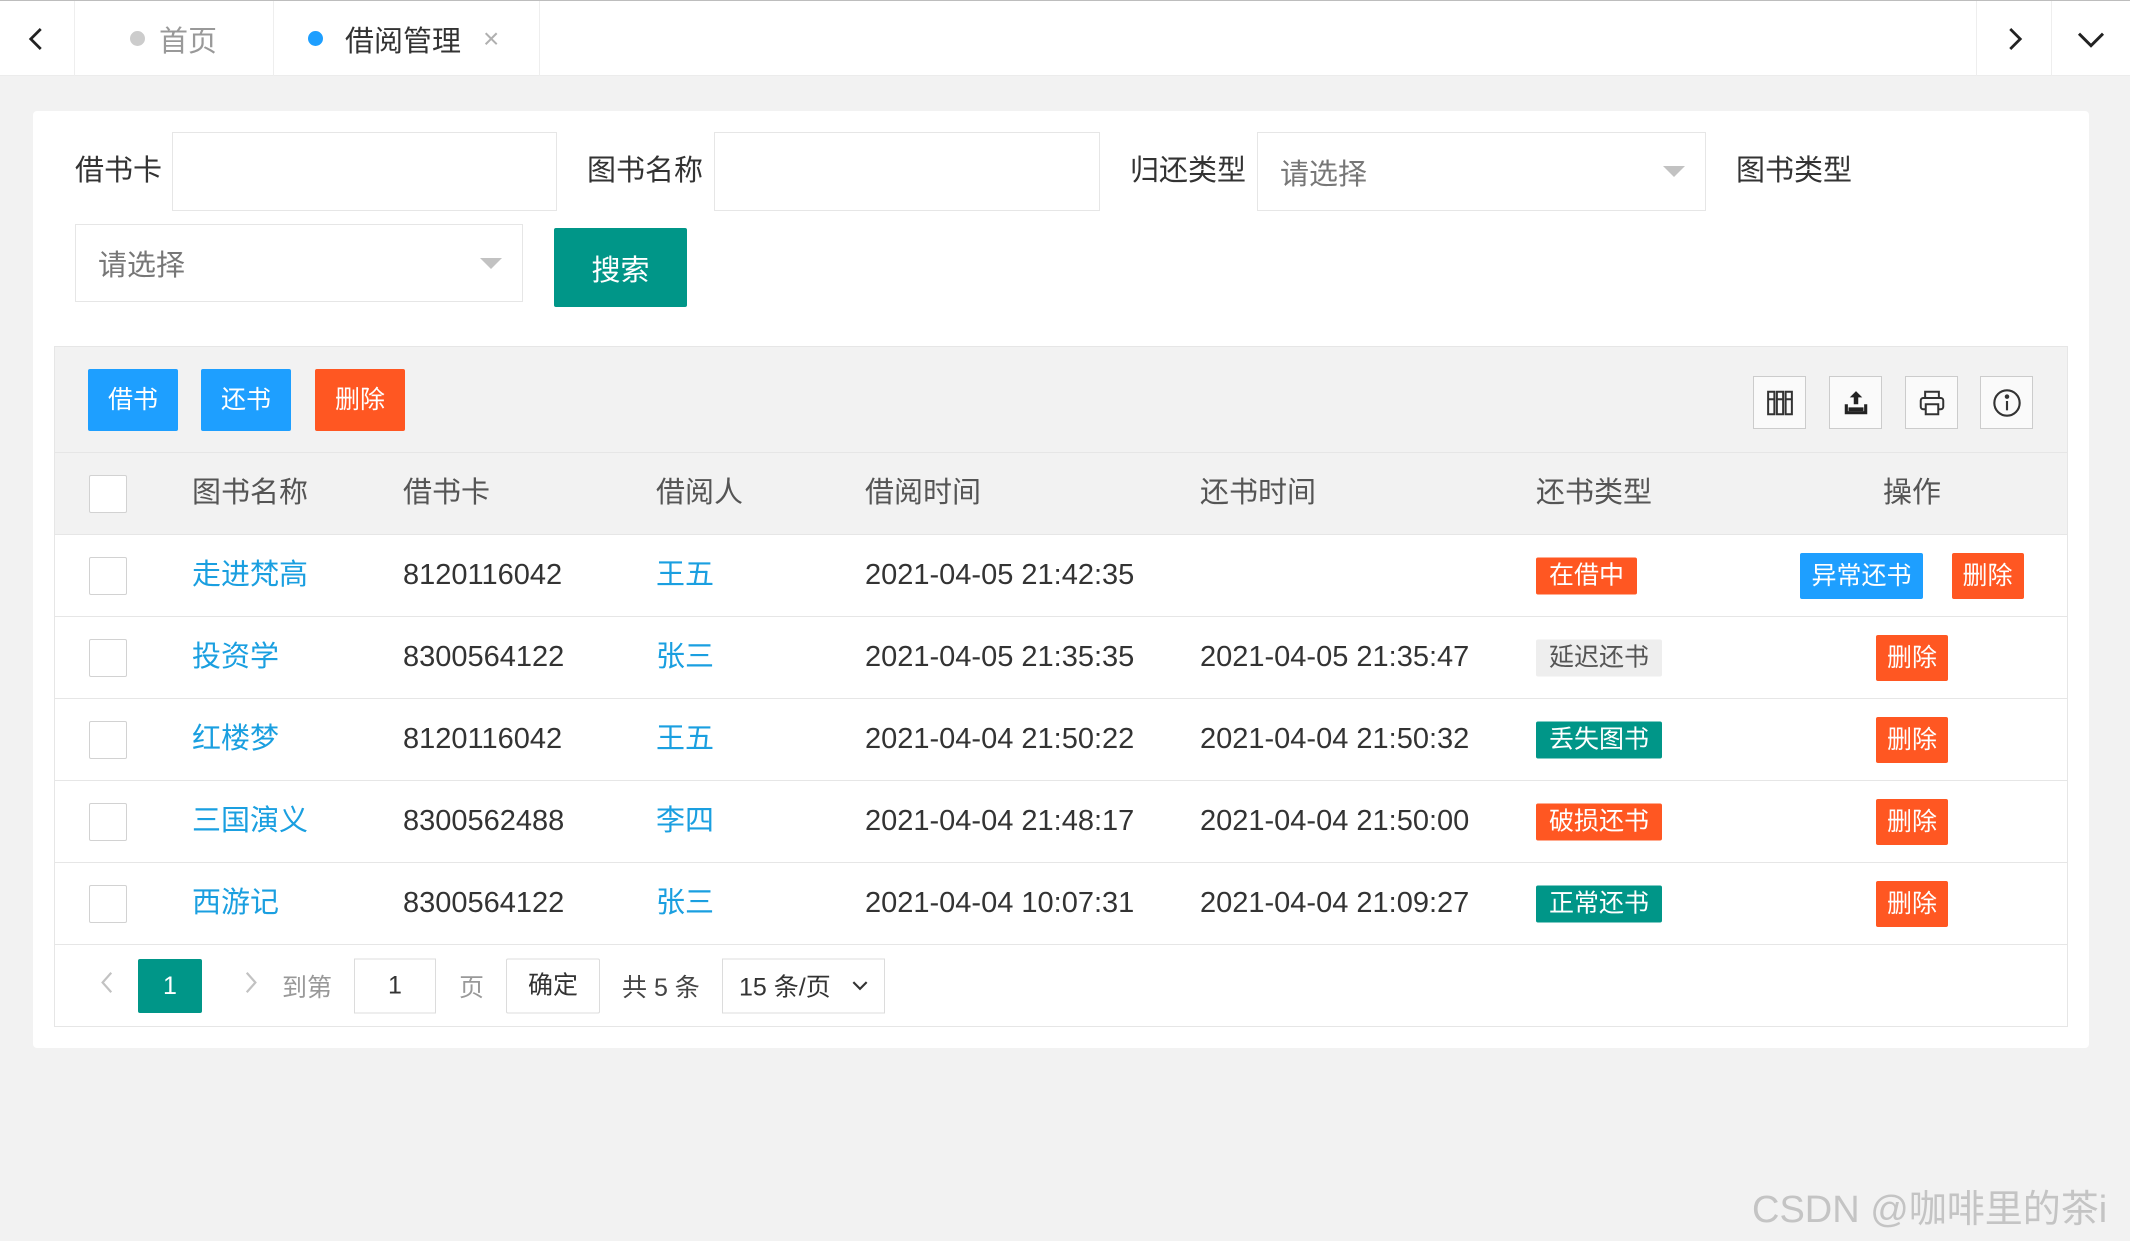  Describe the element at coordinates (1587, 575) in the screenshot. I see `return-type-badge: 在借中` at that location.